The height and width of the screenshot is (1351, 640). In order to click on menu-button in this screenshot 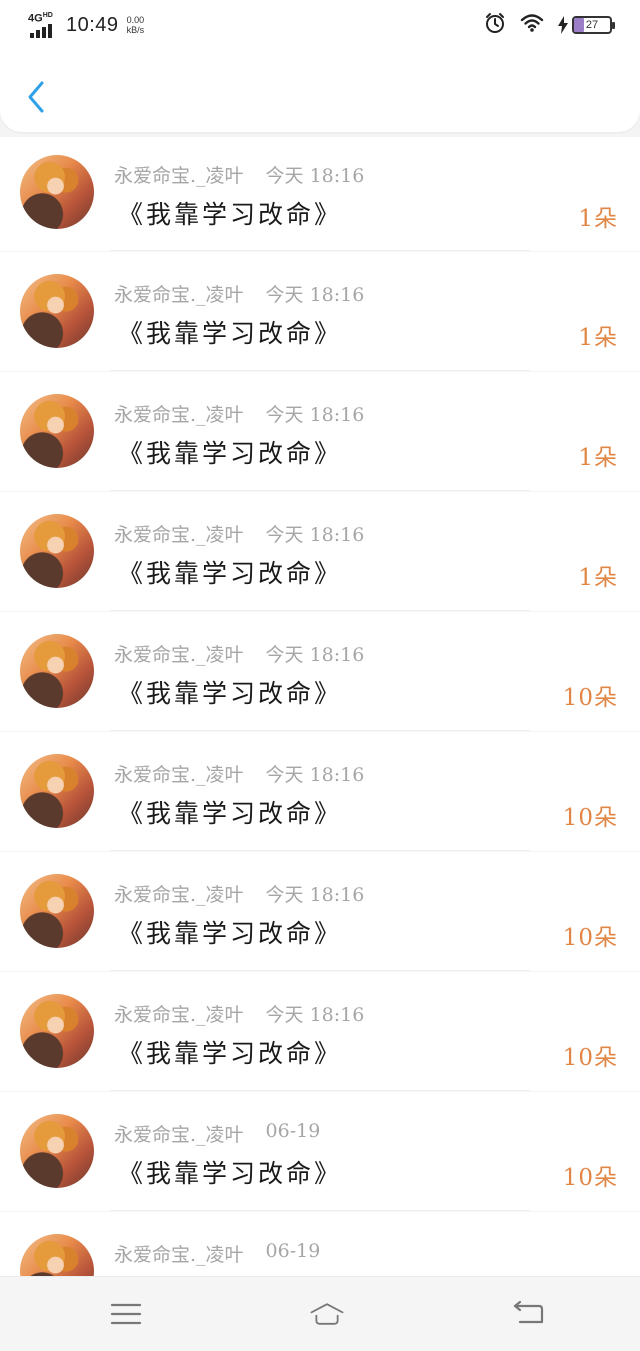, I will do `click(126, 1314)`.